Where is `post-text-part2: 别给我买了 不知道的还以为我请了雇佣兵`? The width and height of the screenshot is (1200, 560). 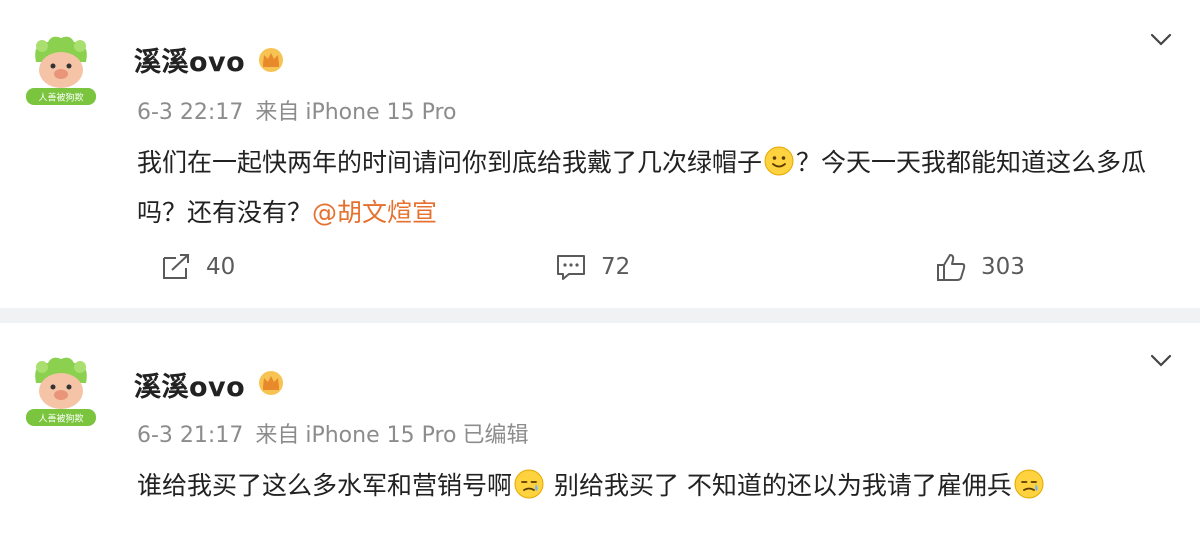
post-text-part2: 别给我买了 不知道的还以为我请了雇佣兵 is located at coordinates (779, 485).